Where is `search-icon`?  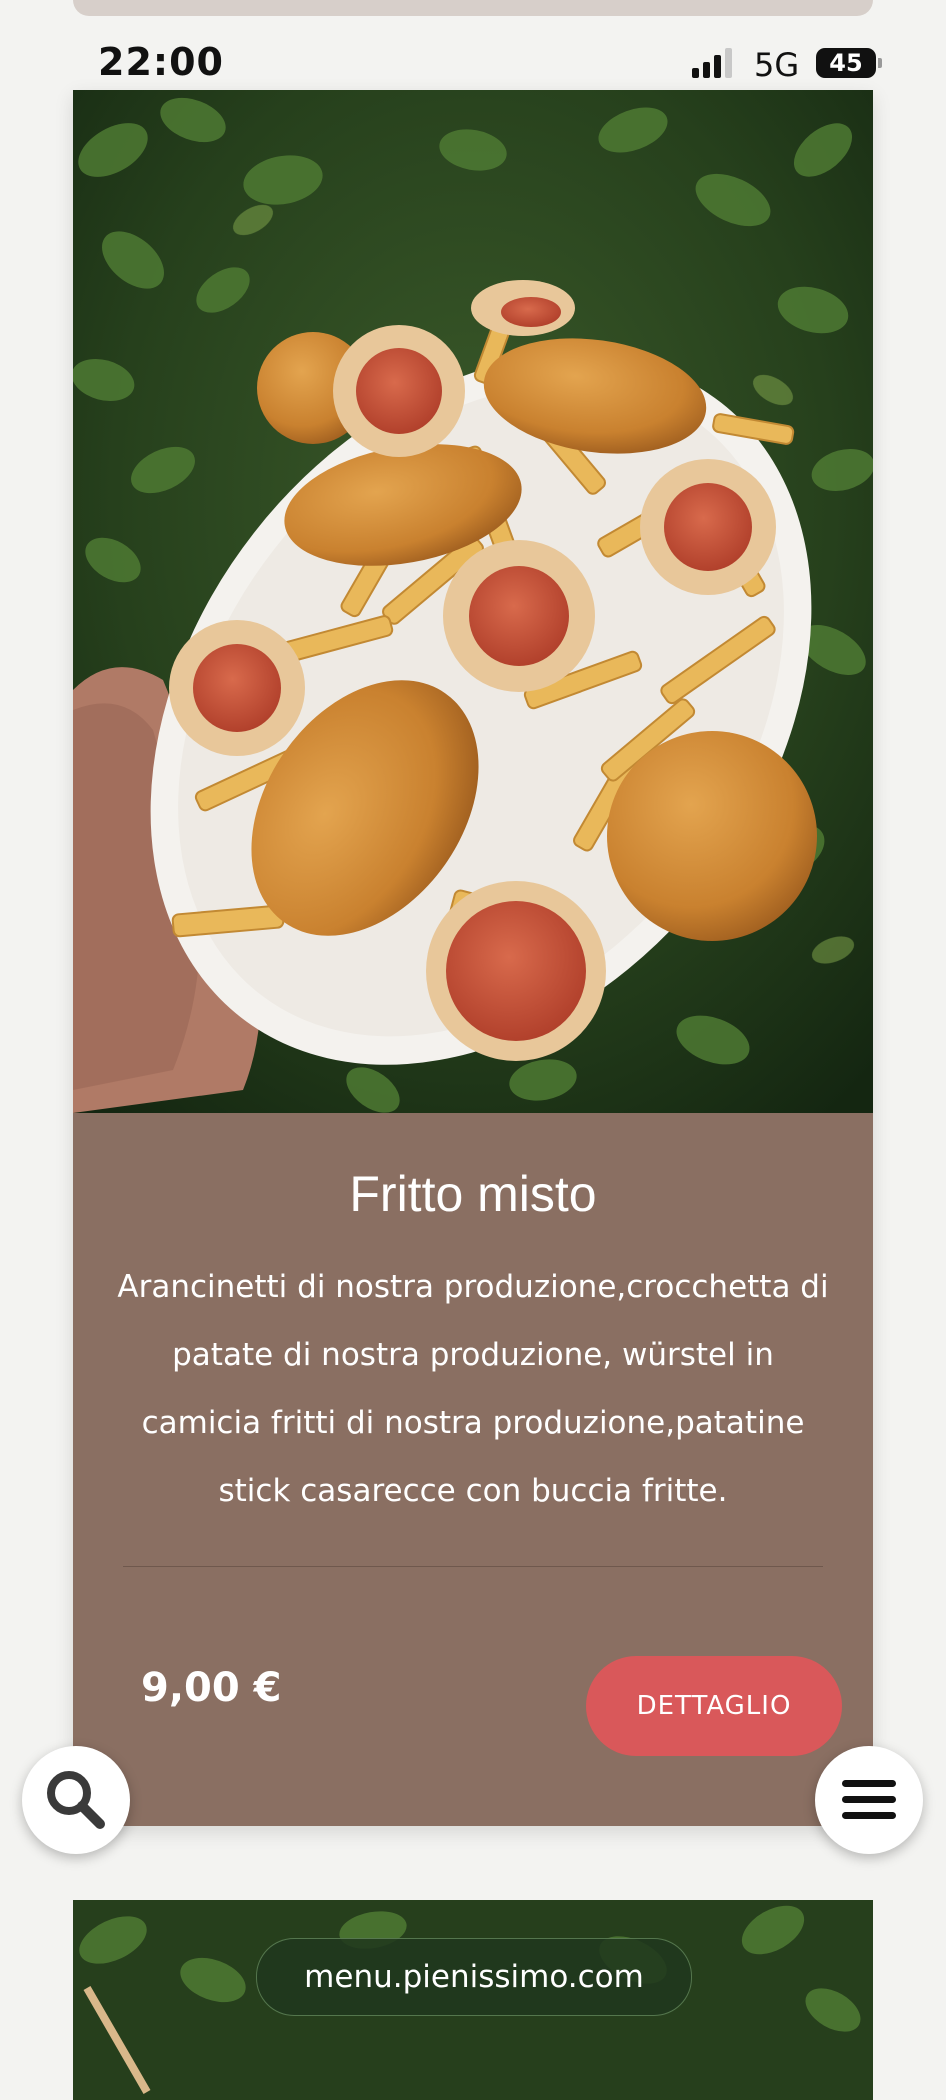
search-icon is located at coordinates (76, 1800).